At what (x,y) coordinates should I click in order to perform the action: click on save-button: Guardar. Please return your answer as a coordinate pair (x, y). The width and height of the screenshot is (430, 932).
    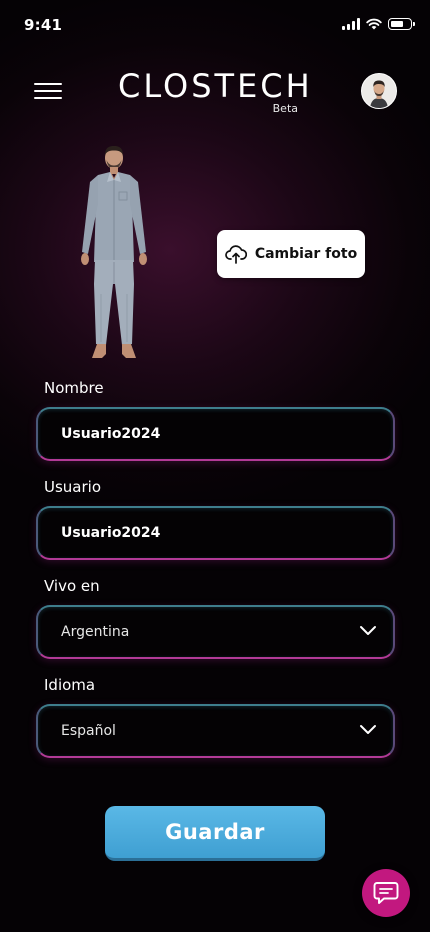
    Looking at the image, I should click on (215, 833).